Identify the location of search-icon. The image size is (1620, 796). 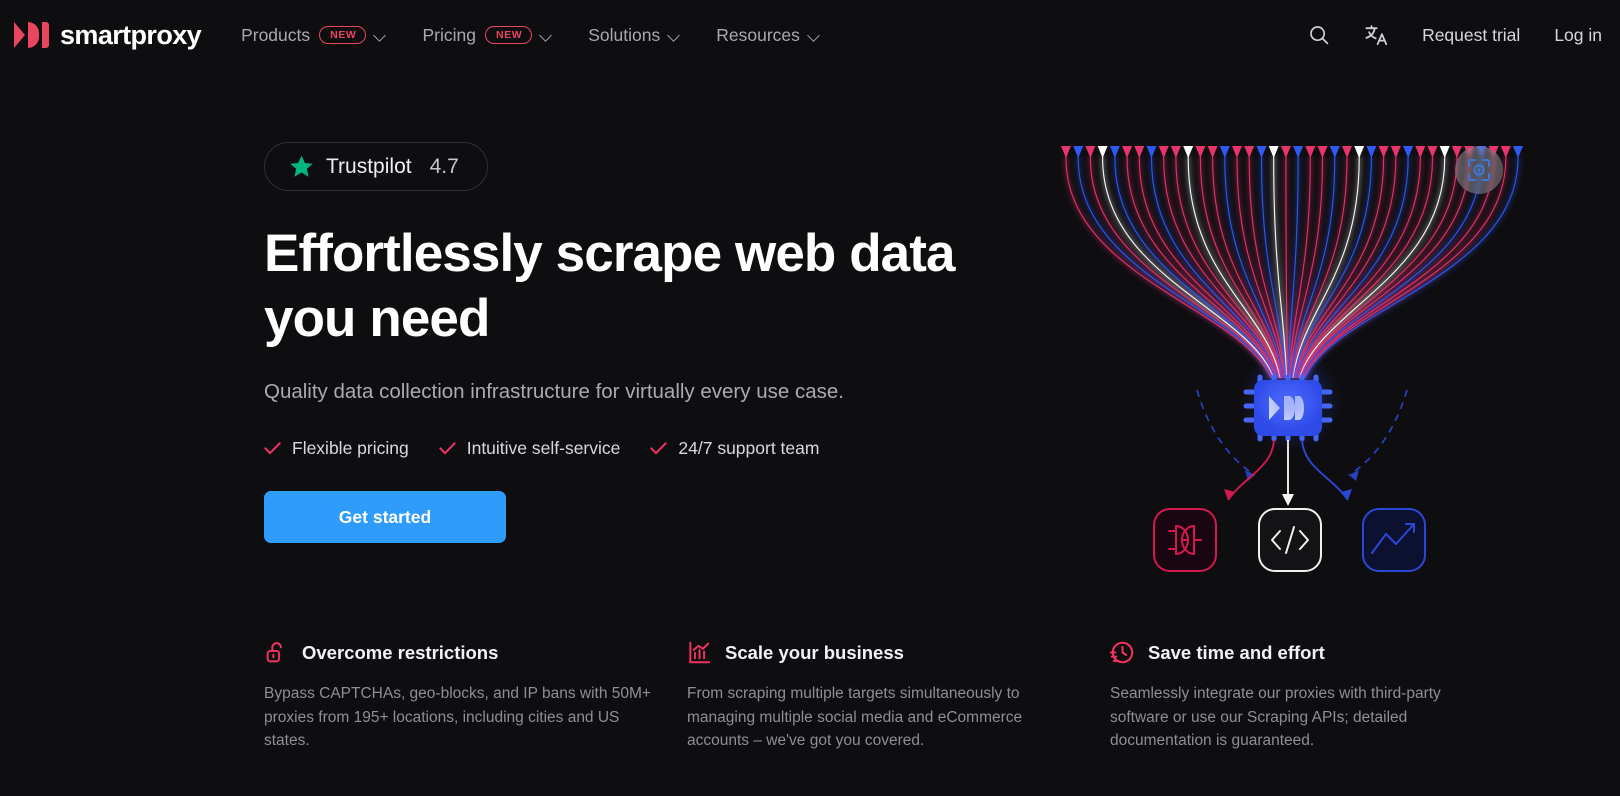
(1319, 35).